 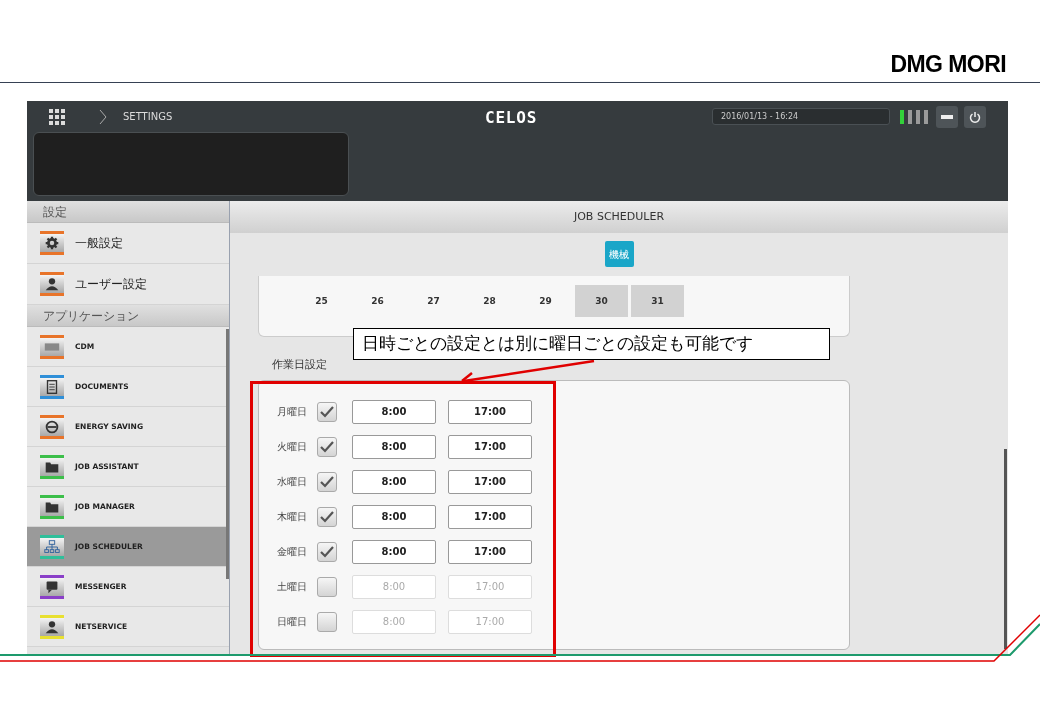 What do you see at coordinates (128, 212) in the screenshot?
I see `section-header: 設定` at bounding box center [128, 212].